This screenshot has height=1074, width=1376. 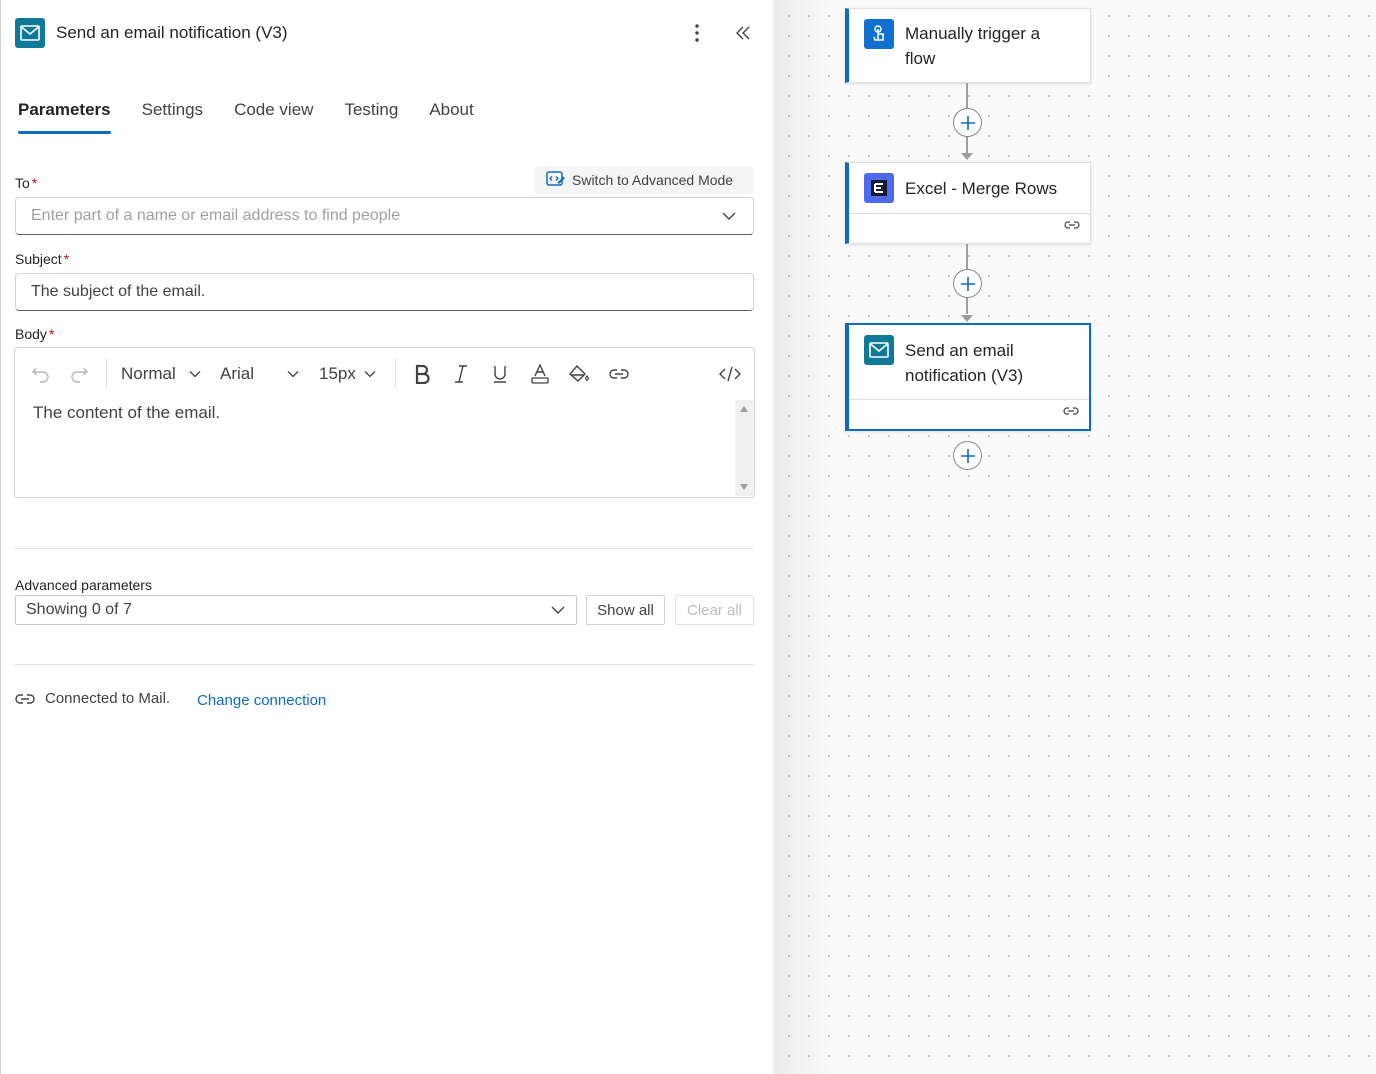 What do you see at coordinates (296, 610) in the screenshot?
I see `advanced-parameters-select: Showing 0 of 7` at bounding box center [296, 610].